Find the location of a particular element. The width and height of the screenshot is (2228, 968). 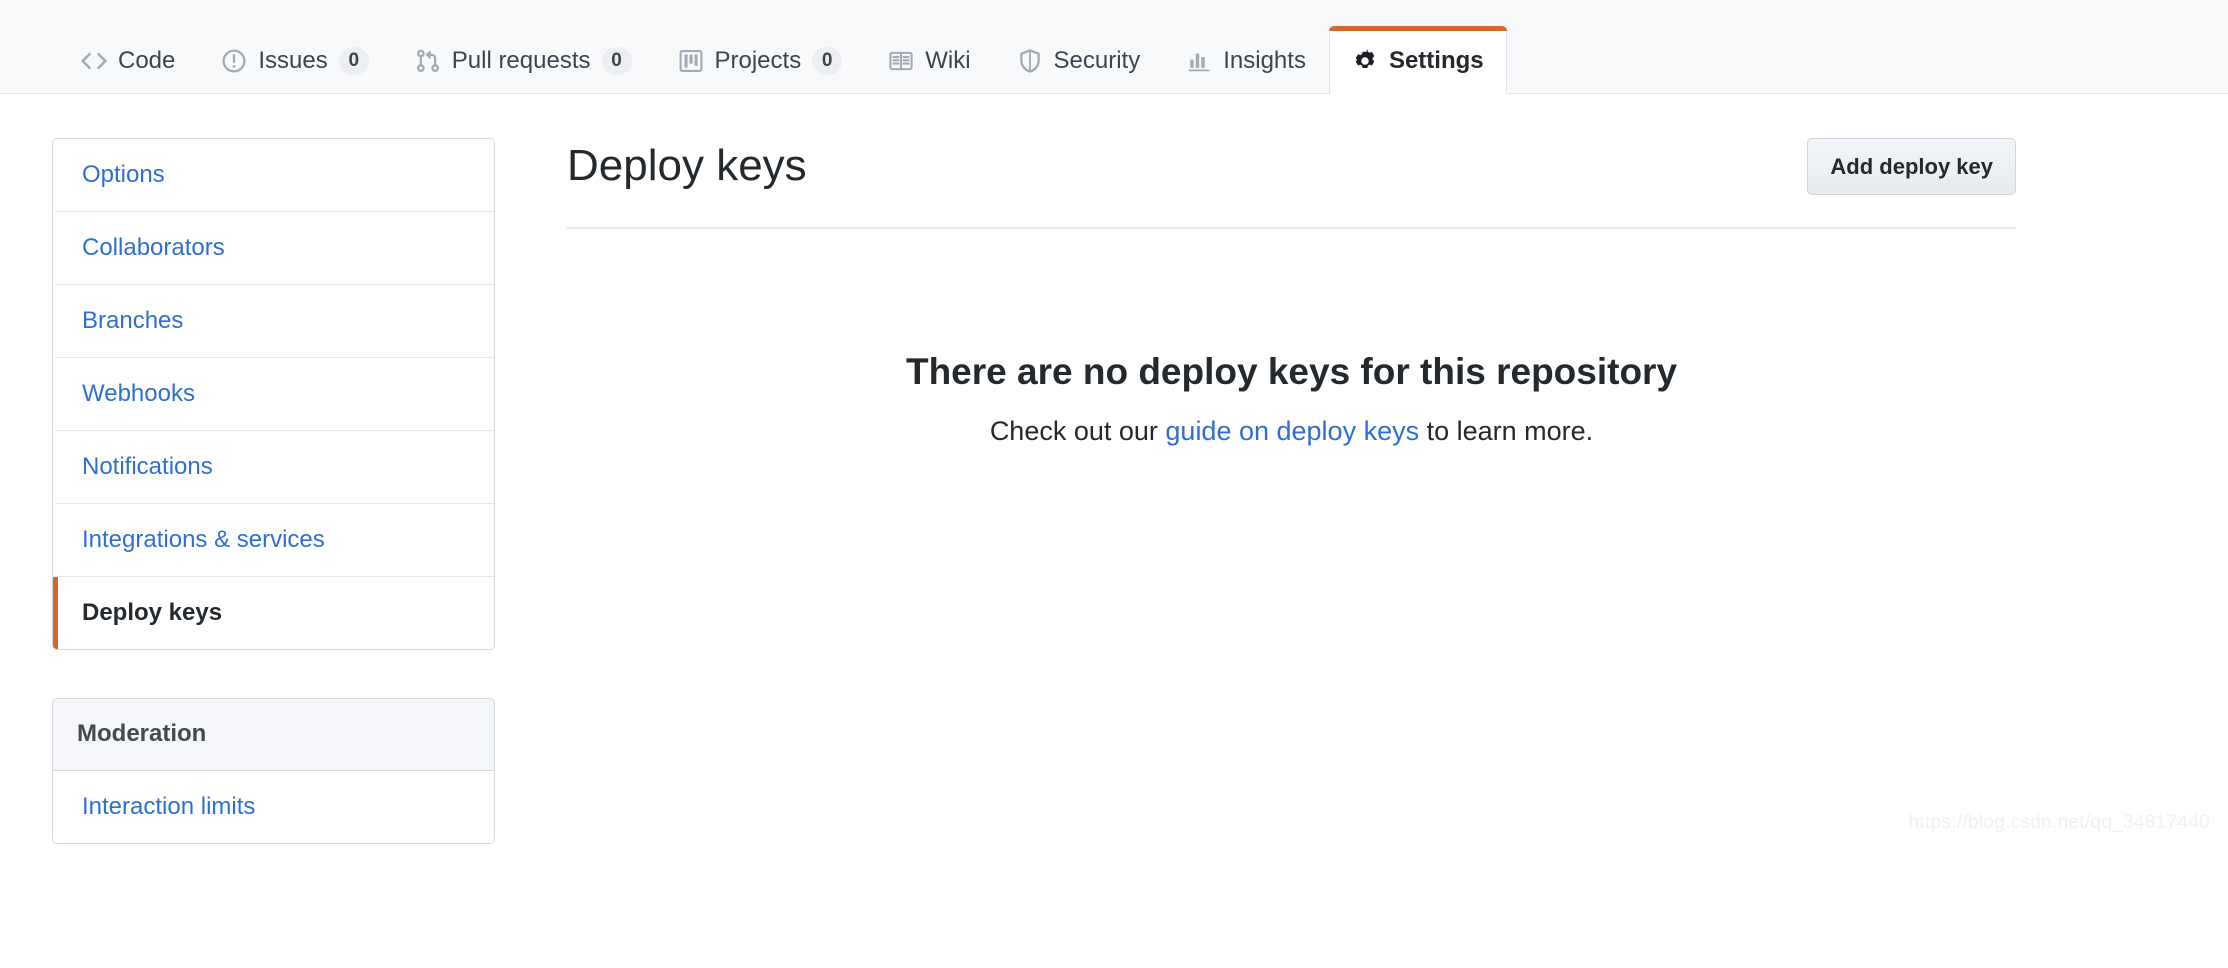

tab-wiki: Wiki is located at coordinates (929, 60).